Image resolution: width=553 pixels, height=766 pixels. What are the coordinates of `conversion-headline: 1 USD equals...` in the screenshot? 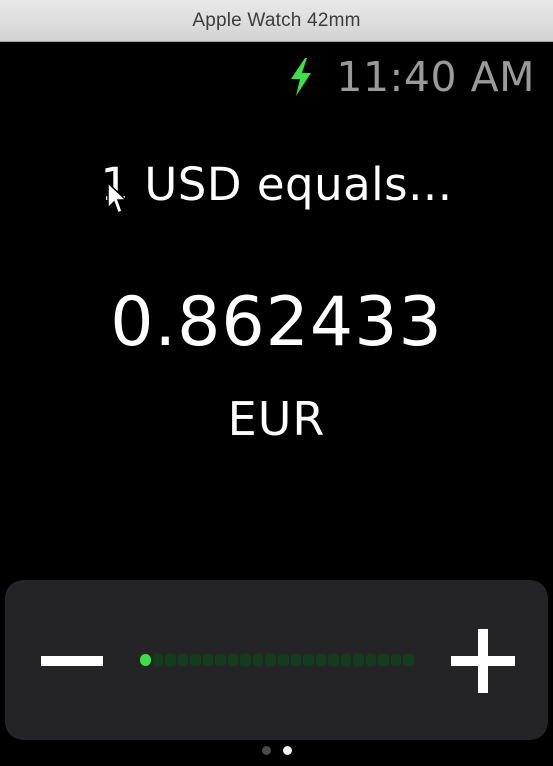 It's located at (276, 184).